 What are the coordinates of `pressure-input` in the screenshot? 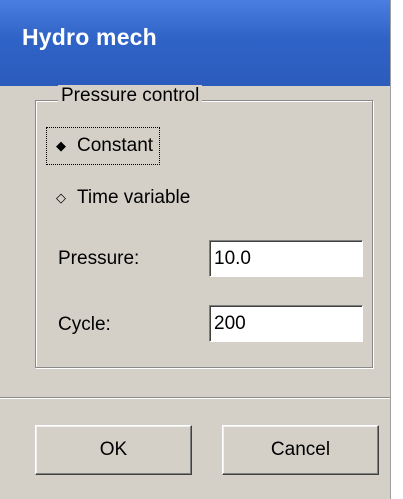 It's located at (286, 258).